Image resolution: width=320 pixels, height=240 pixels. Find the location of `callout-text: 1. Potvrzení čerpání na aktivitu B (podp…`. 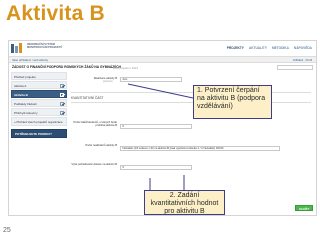

callout-text: 1. Potvrzení čerpání na aktivitu B (podp… is located at coordinates (231, 98).